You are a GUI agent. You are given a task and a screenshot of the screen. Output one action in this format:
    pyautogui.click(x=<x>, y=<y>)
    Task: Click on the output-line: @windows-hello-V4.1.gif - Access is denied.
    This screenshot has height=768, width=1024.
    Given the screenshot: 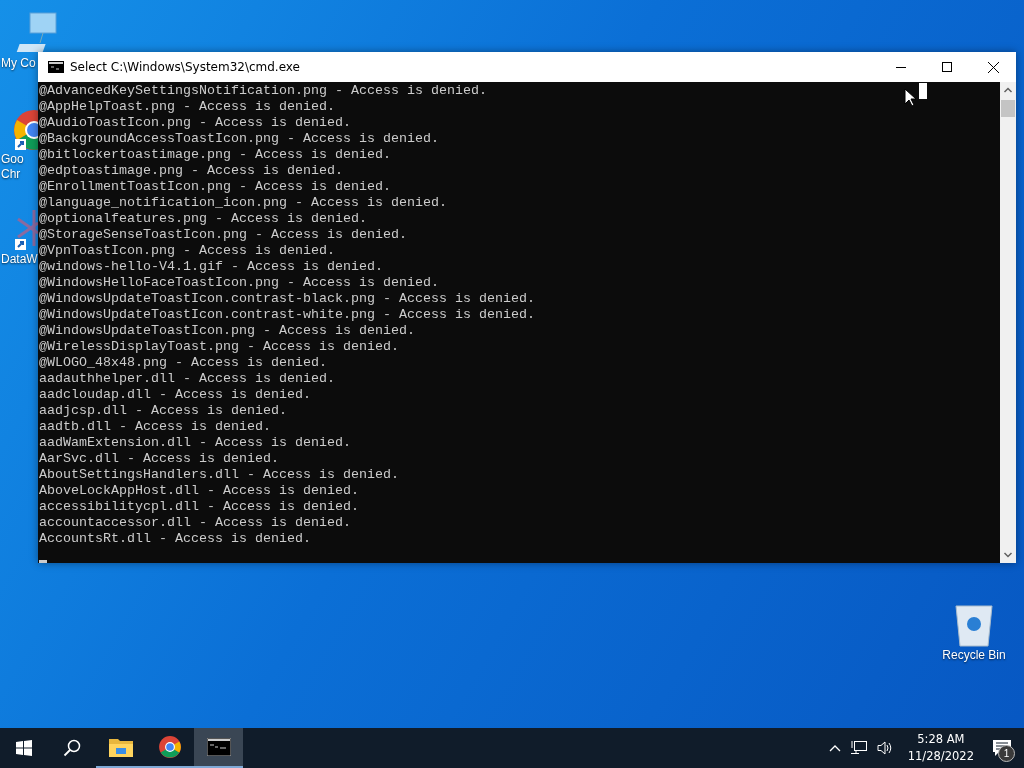 What is the action you would take?
    pyautogui.click(x=211, y=267)
    